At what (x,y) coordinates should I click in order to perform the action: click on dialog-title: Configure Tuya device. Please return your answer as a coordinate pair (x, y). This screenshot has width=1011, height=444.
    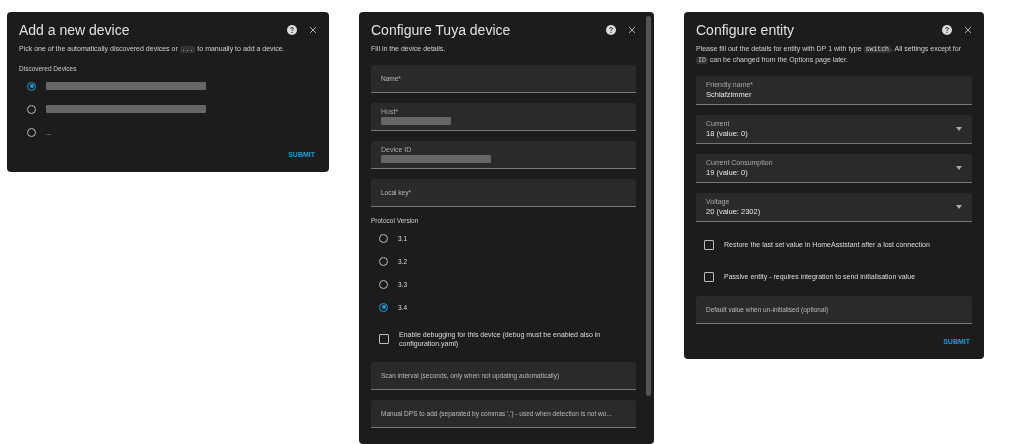
    Looking at the image, I should click on (441, 30).